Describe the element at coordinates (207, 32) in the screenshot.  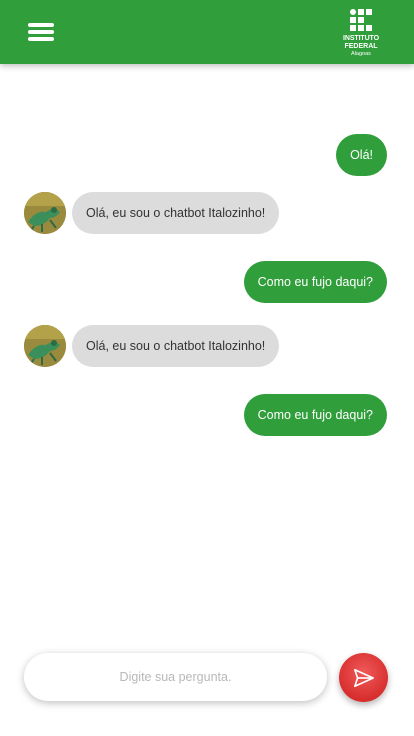
I see `app-header: INSTITUTO FEDERAL Alagoas` at that location.